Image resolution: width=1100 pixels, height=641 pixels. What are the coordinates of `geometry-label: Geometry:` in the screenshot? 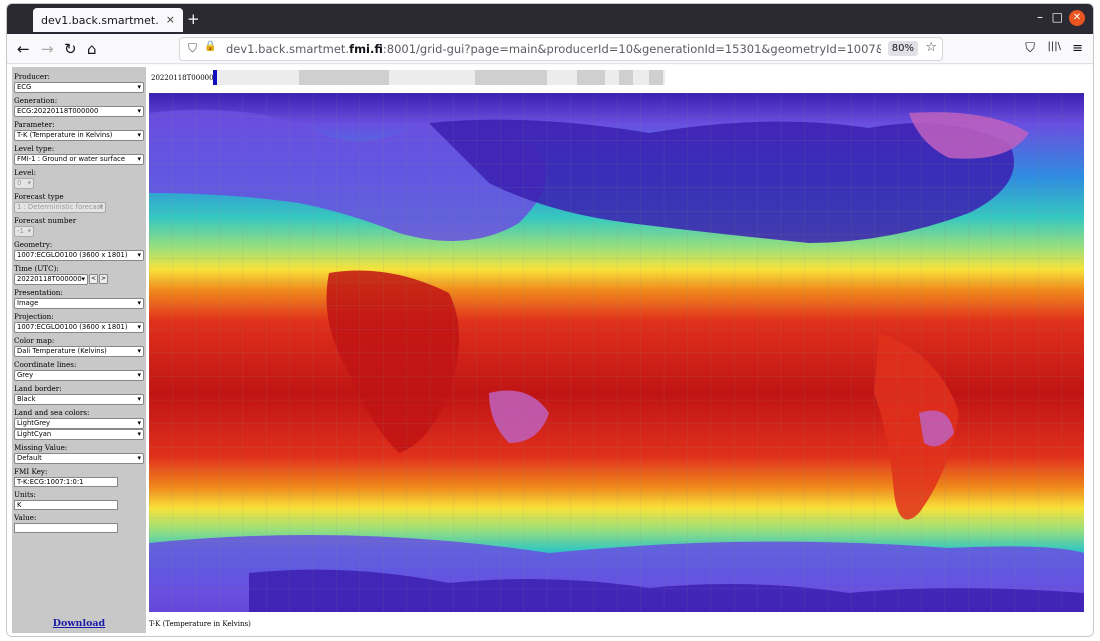 It's located at (33, 244).